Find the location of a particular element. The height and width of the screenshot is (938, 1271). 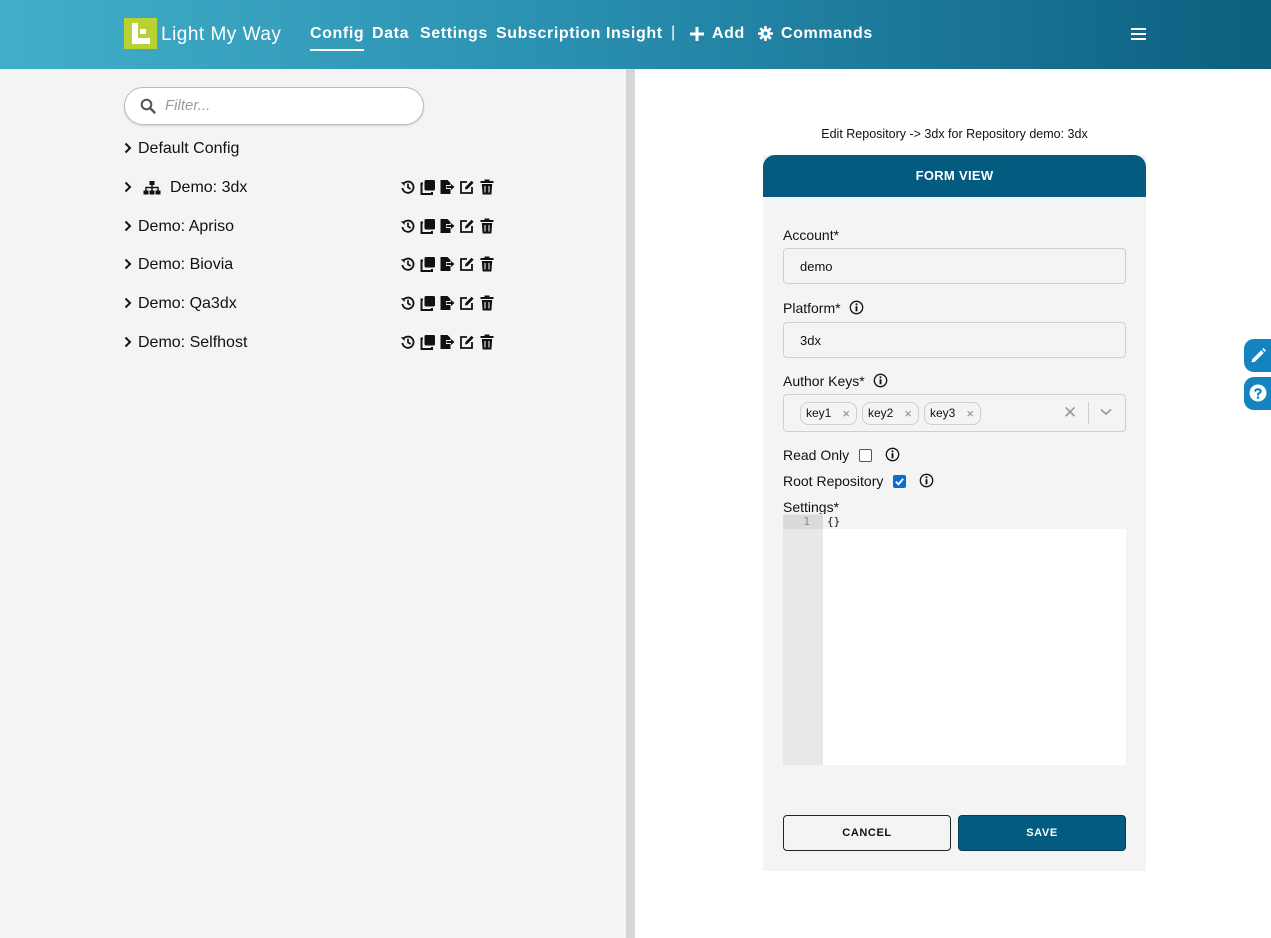

help-side-tab is located at coordinates (1257, 393).